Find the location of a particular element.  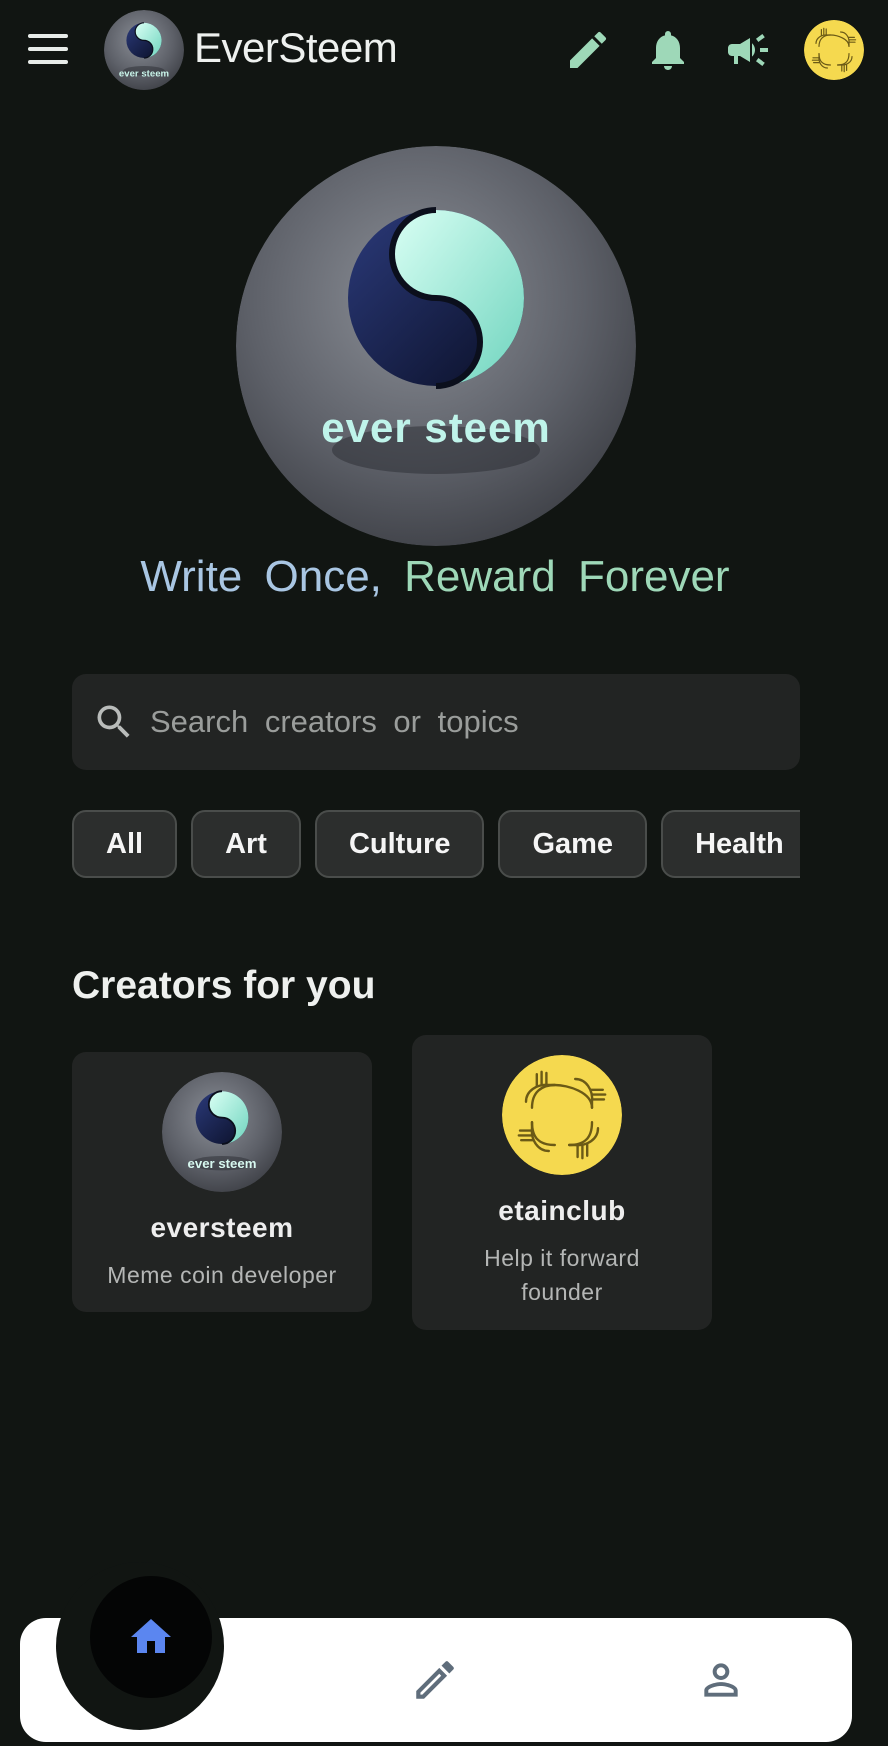

notifications-button is located at coordinates (668, 50).